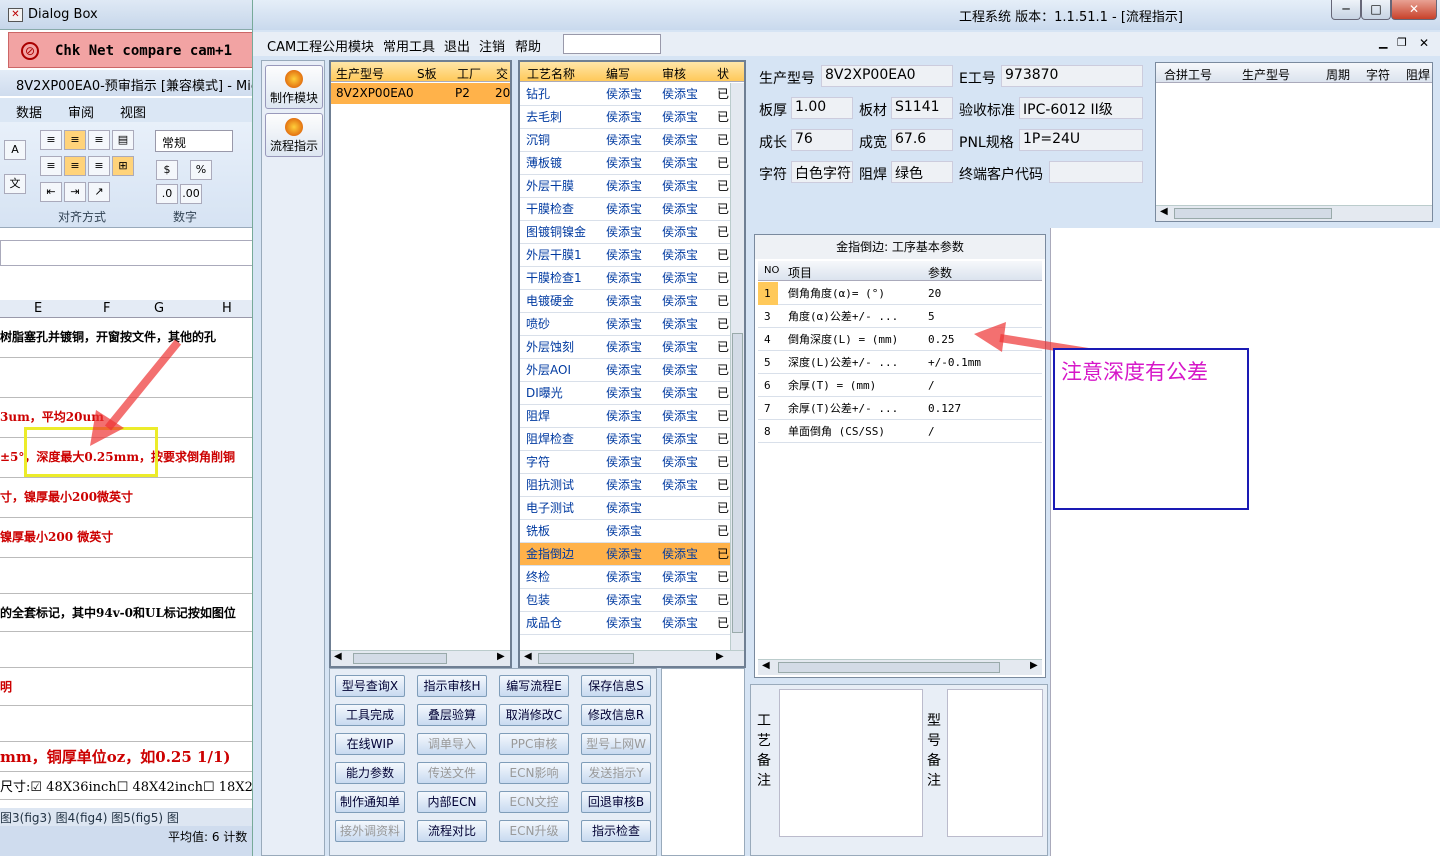 The height and width of the screenshot is (856, 1440). Describe the element at coordinates (1134, 372) in the screenshot. I see `annotation-text: 注意深度有公差` at that location.